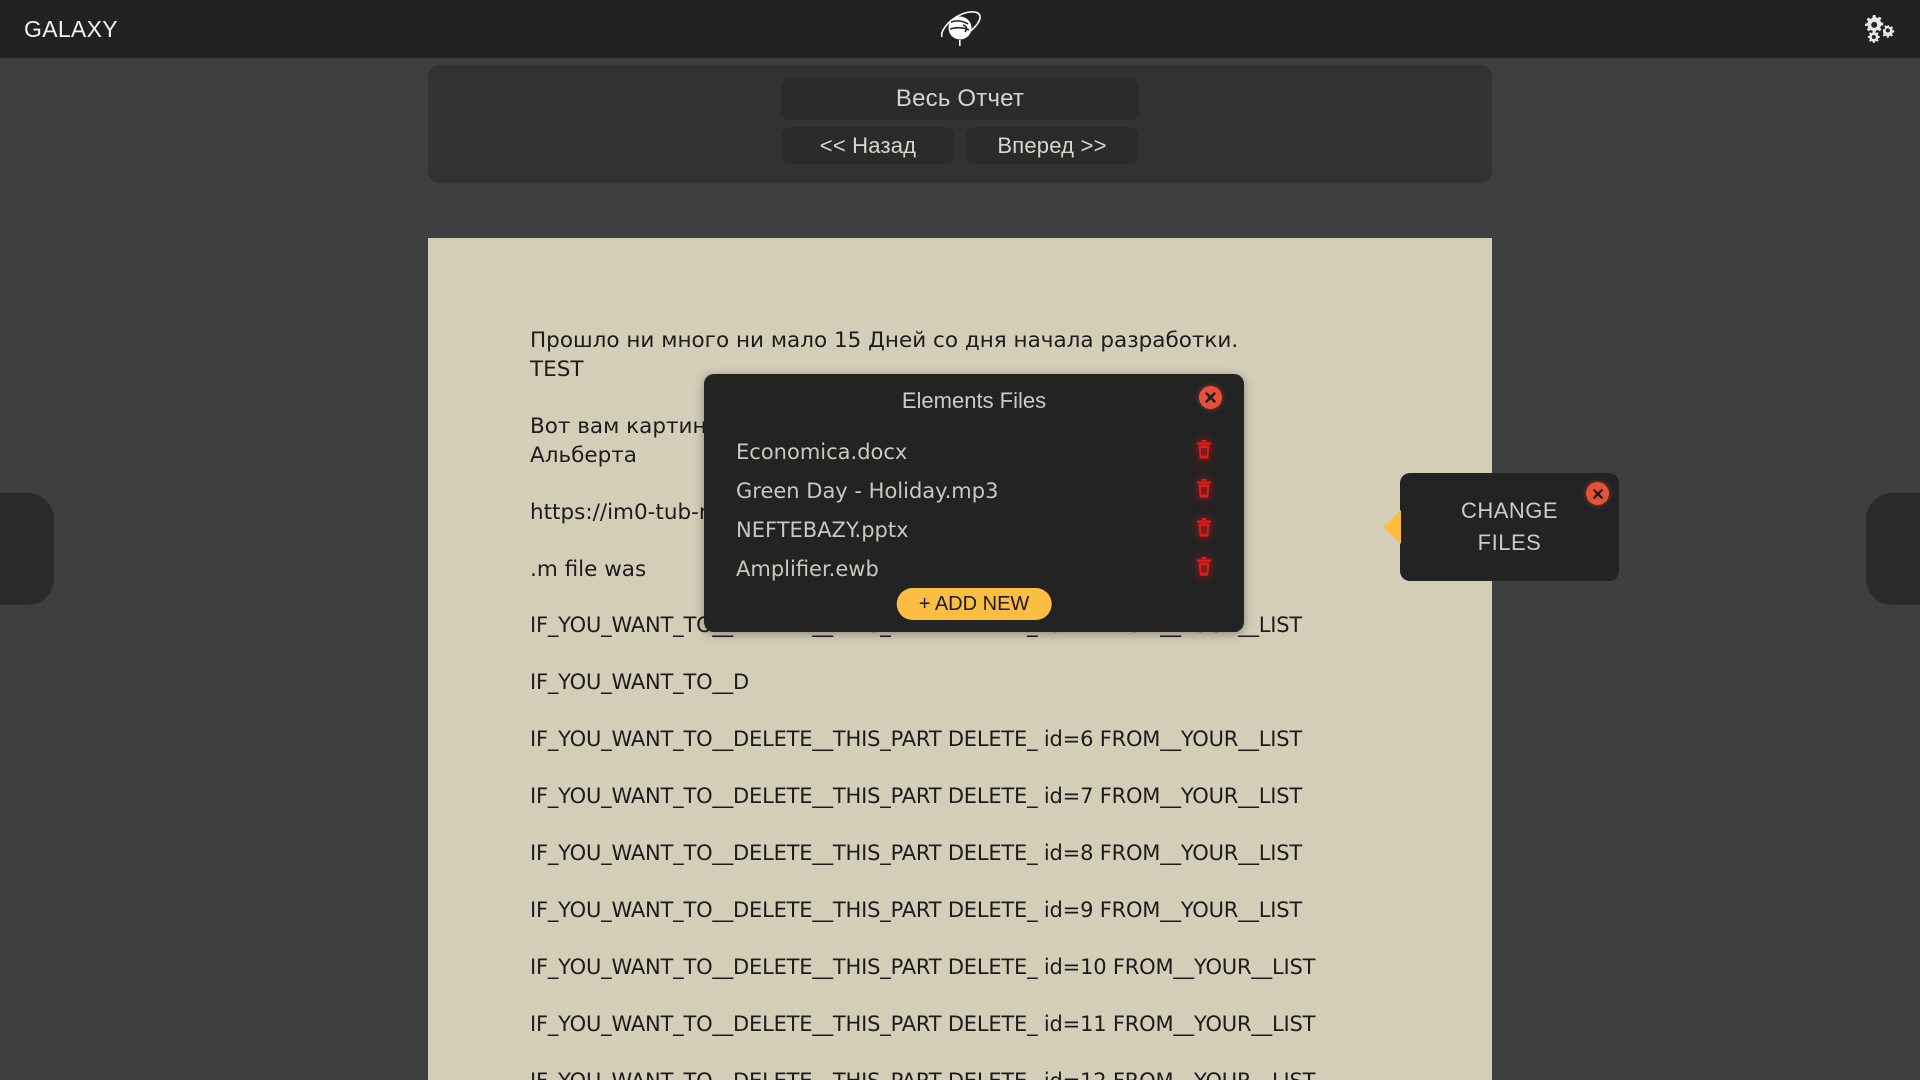  I want to click on edge-handle-left, so click(27, 549).